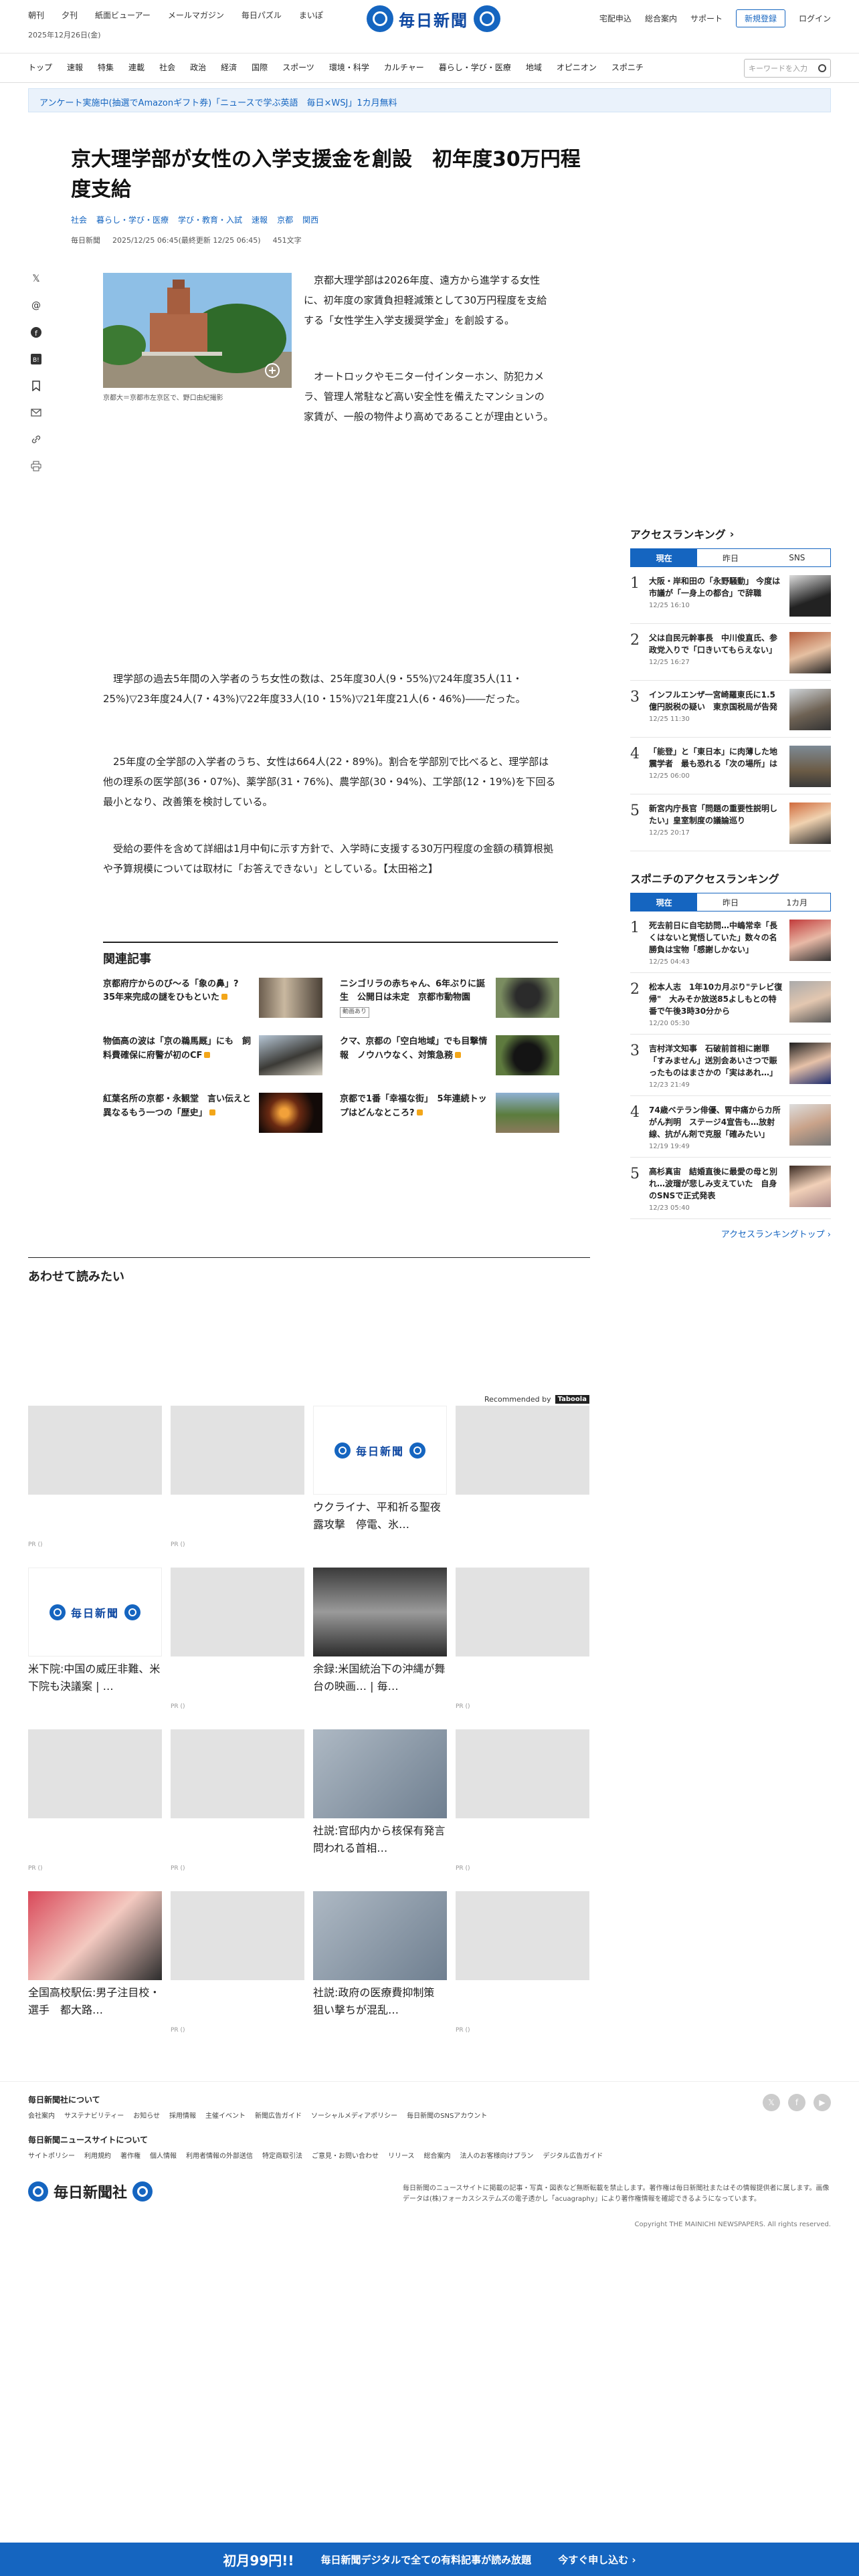 The height and width of the screenshot is (2576, 859). What do you see at coordinates (130, 2155) in the screenshot?
I see `footer-link: 著作権` at bounding box center [130, 2155].